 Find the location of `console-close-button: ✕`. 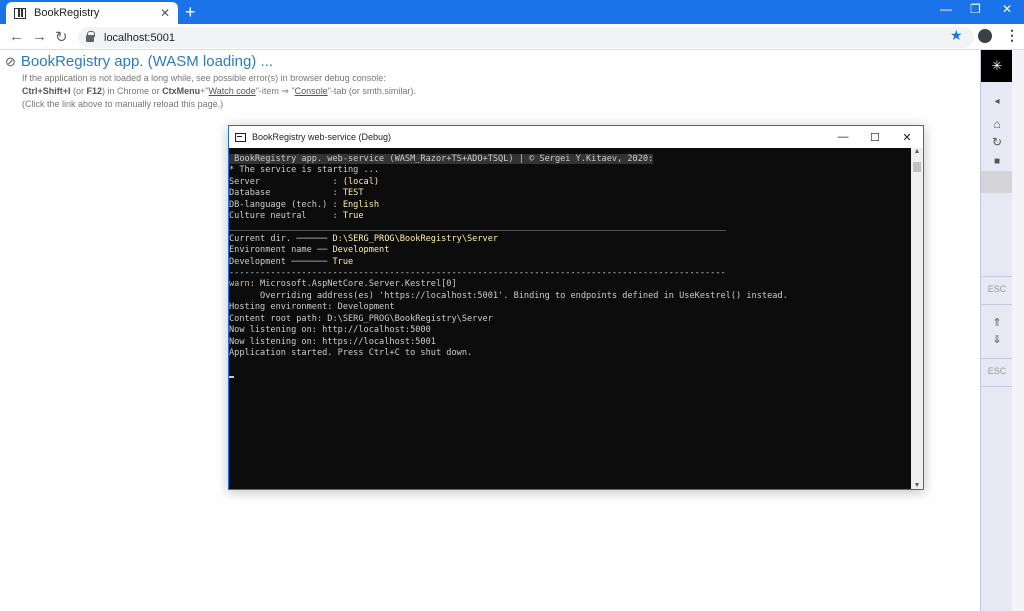

console-close-button: ✕ is located at coordinates (907, 137).